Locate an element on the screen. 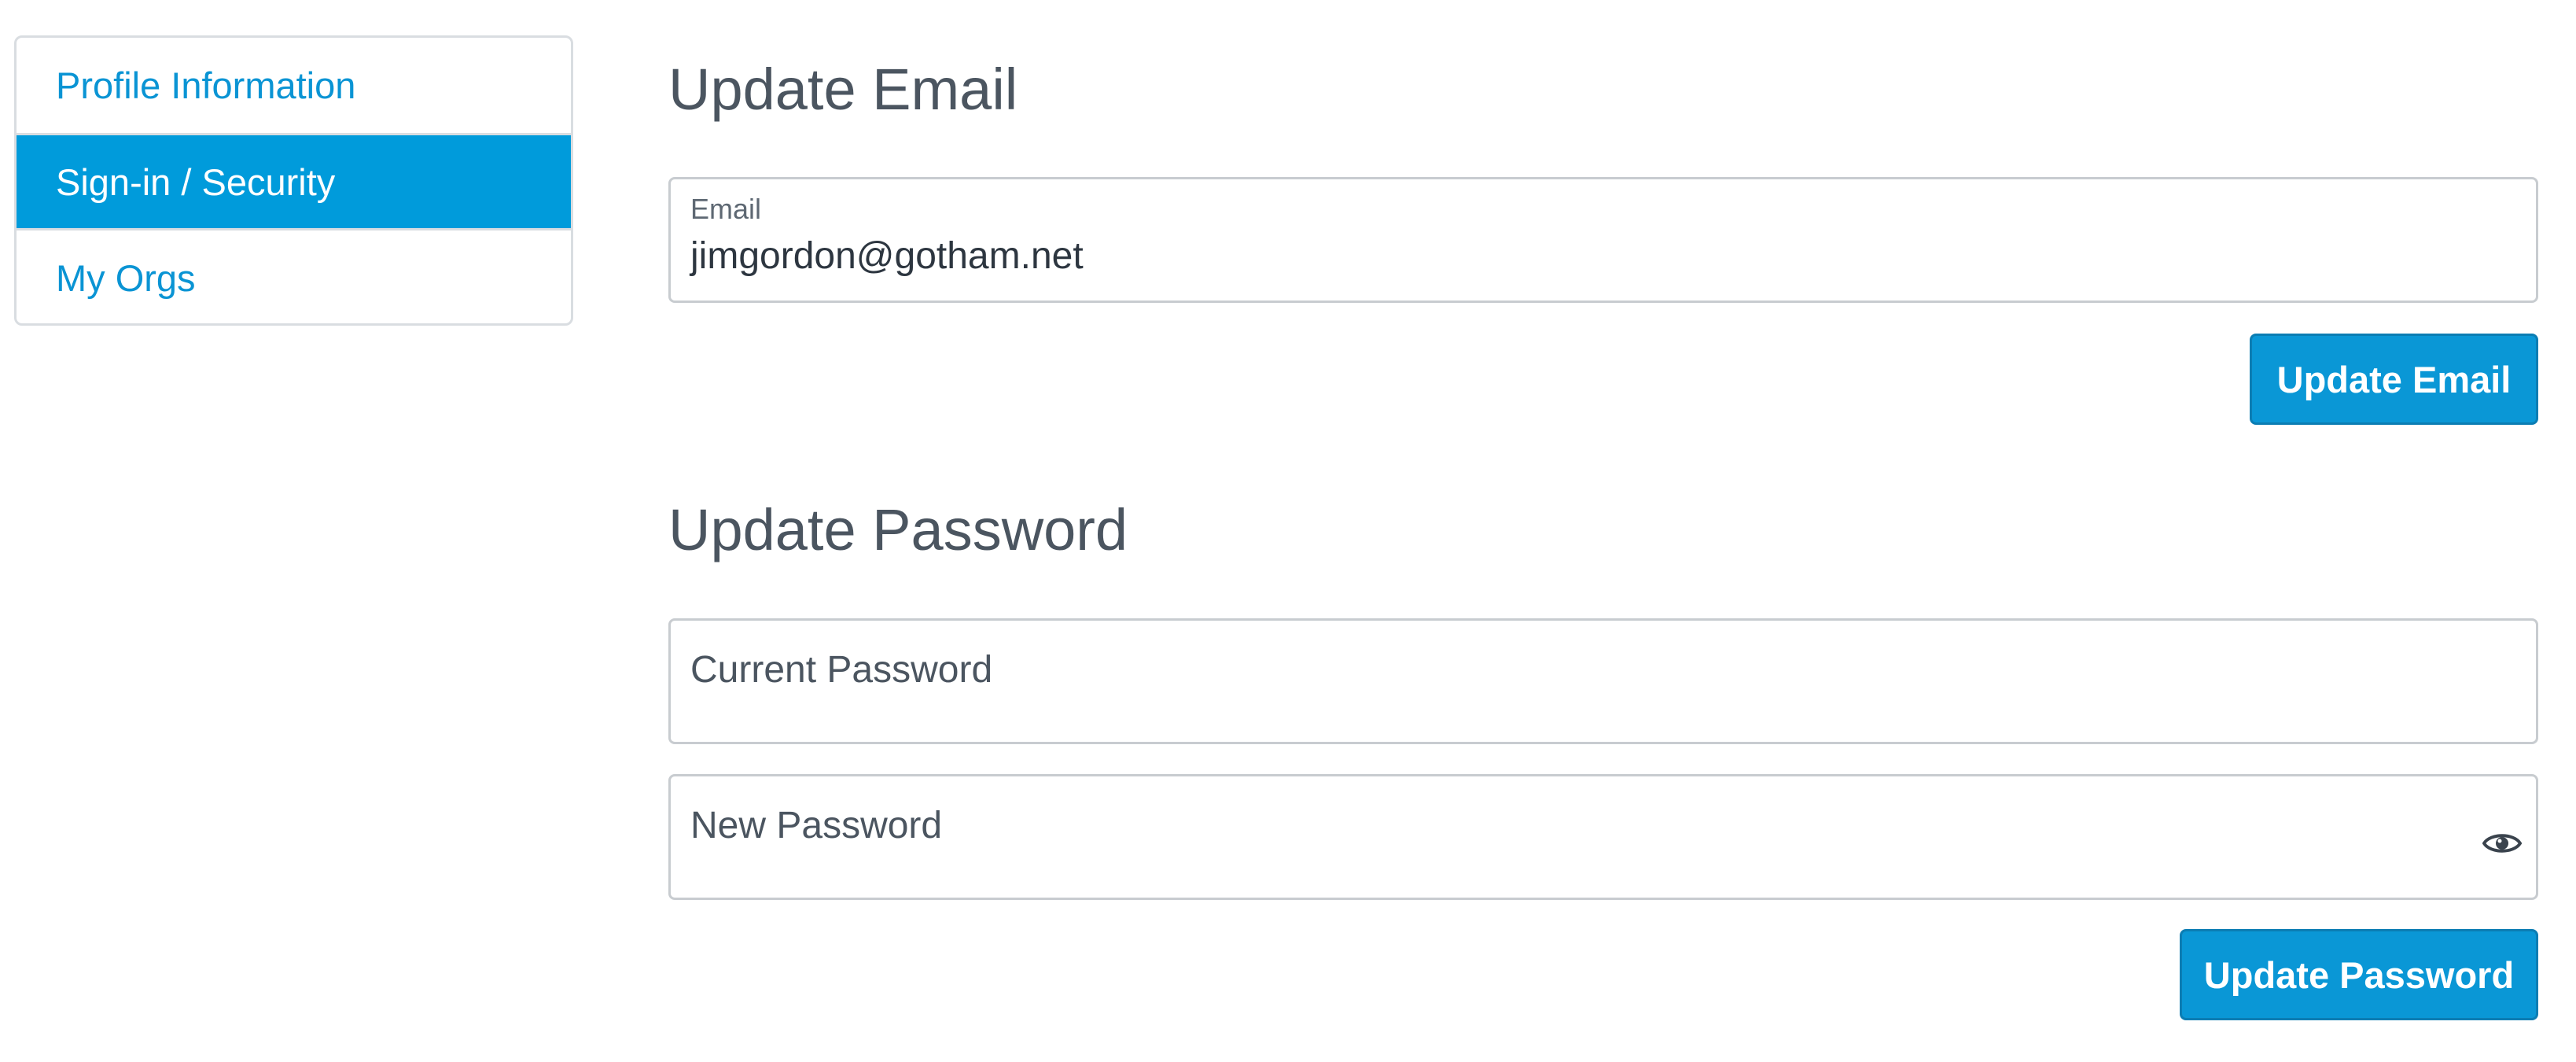  email-field-label: Email is located at coordinates (726, 209).